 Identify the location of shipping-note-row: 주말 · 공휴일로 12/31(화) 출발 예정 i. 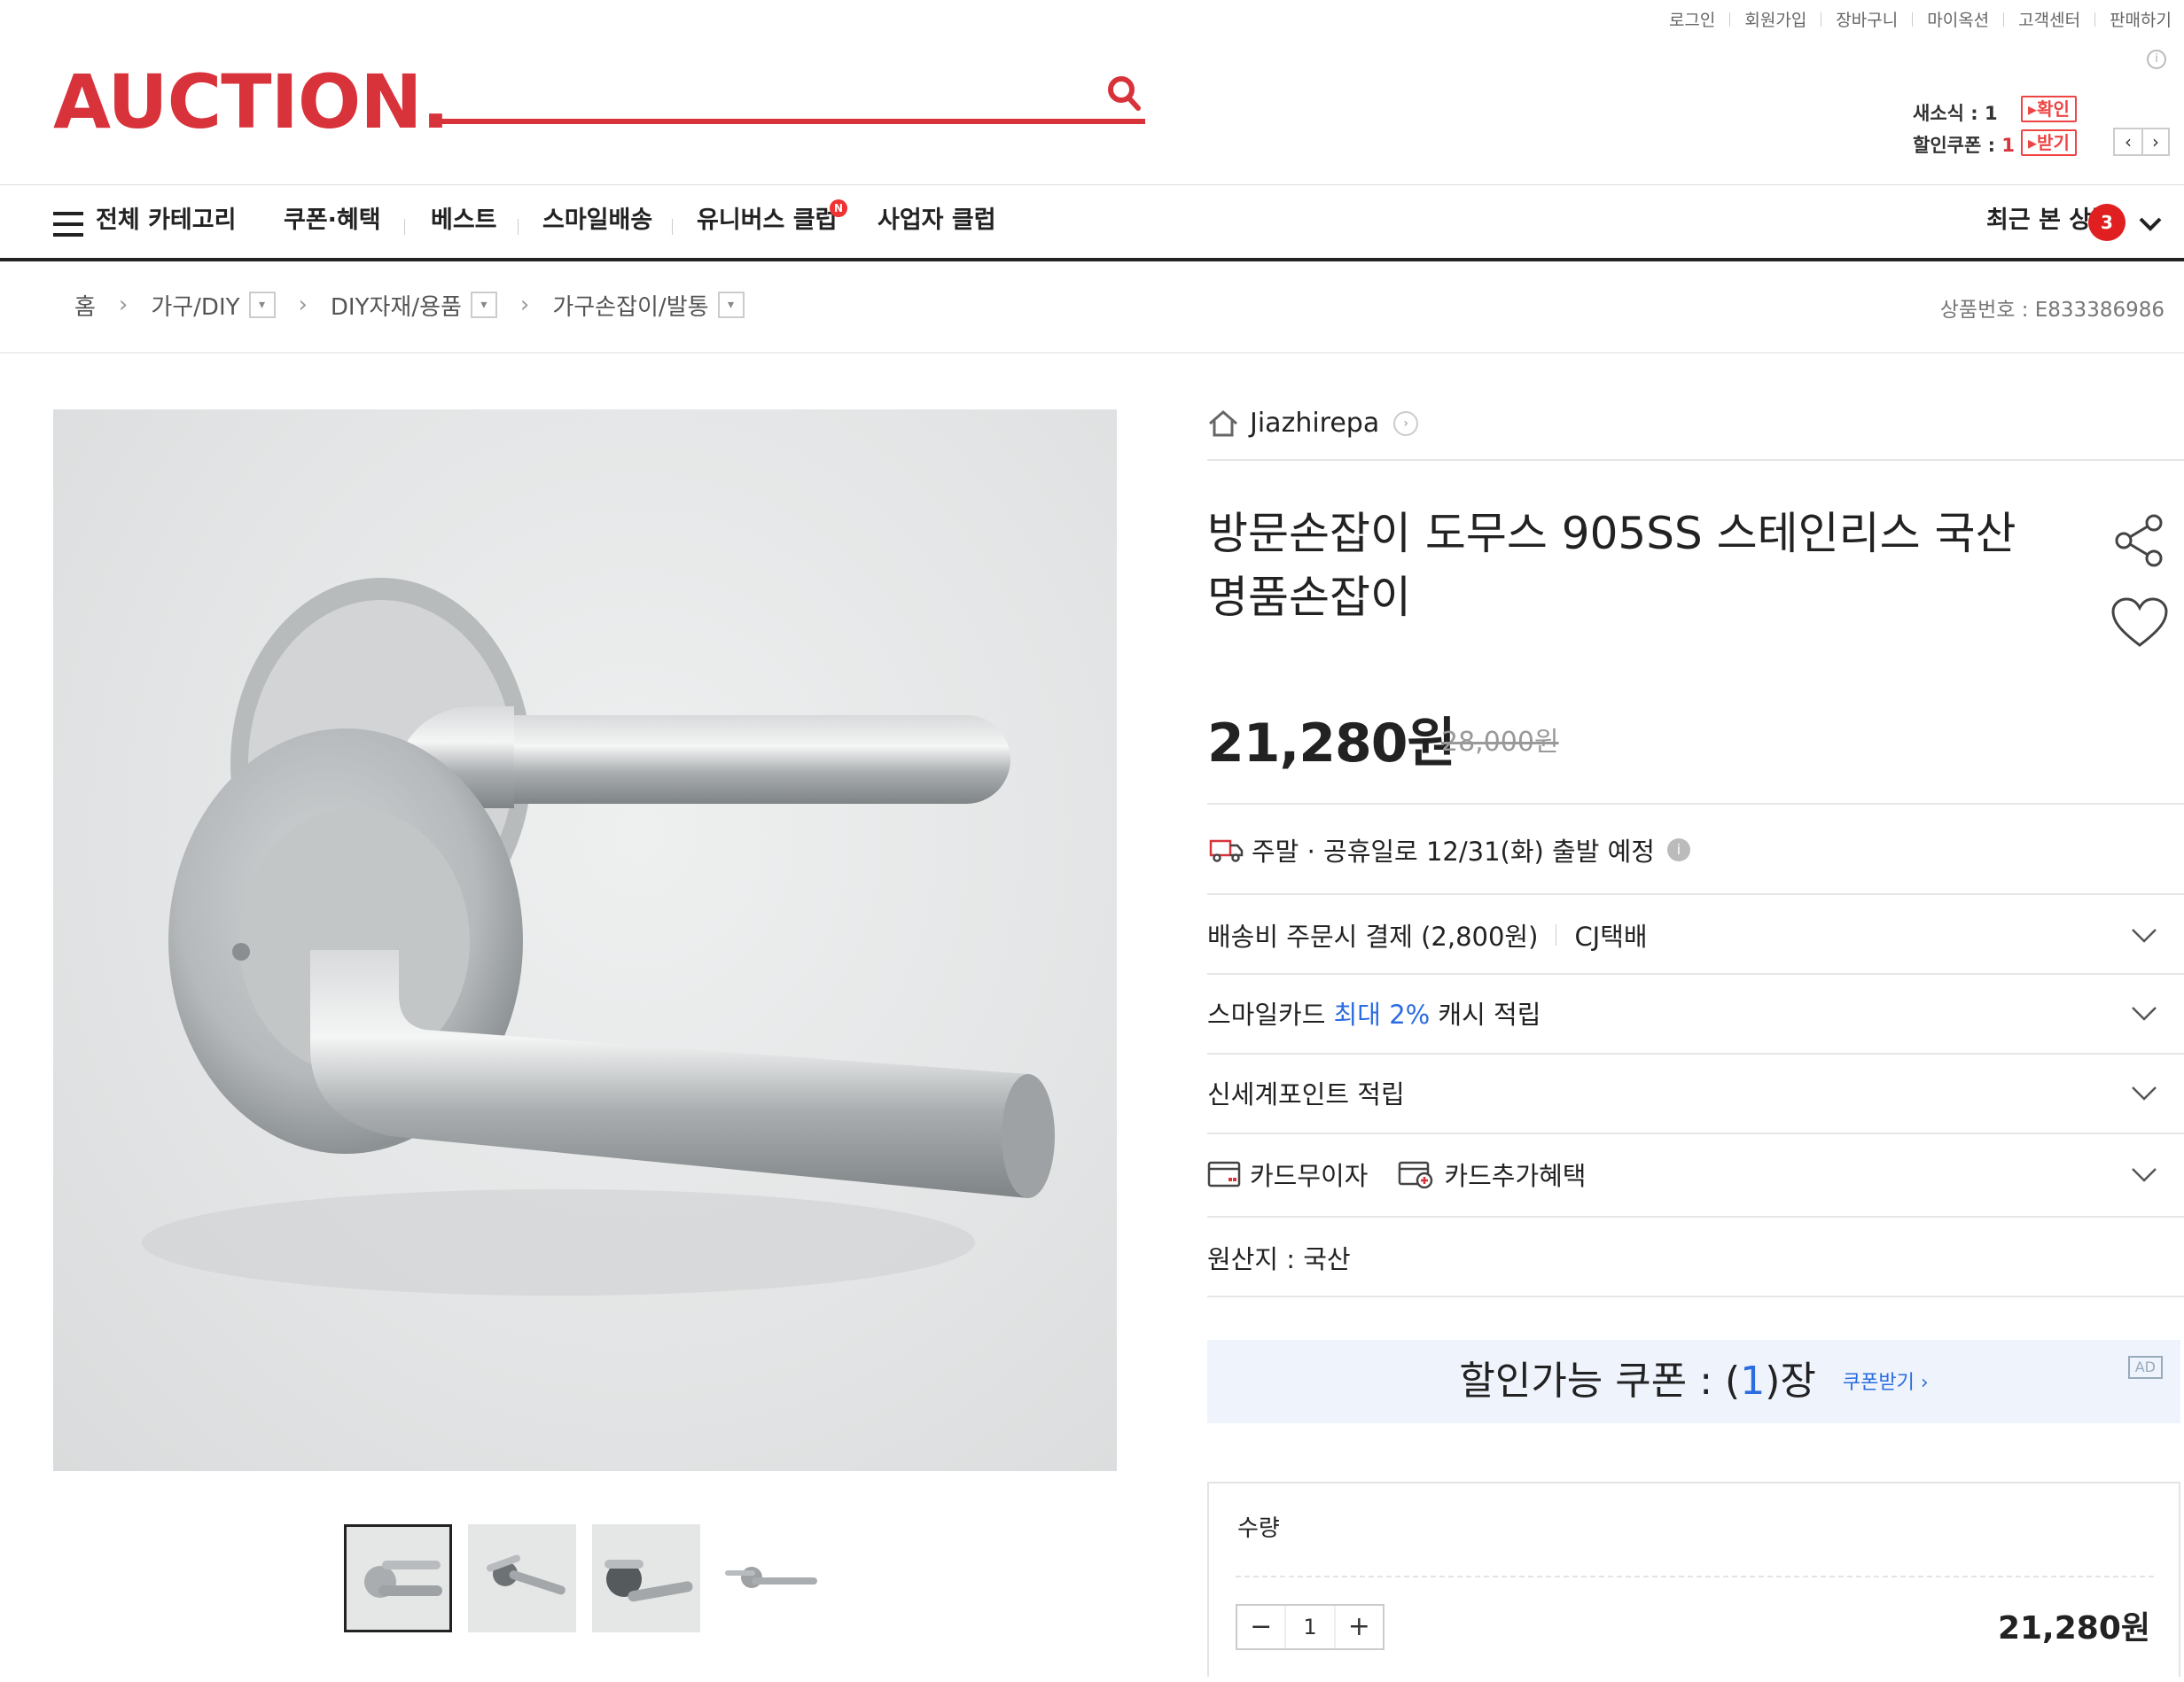
(1695, 849).